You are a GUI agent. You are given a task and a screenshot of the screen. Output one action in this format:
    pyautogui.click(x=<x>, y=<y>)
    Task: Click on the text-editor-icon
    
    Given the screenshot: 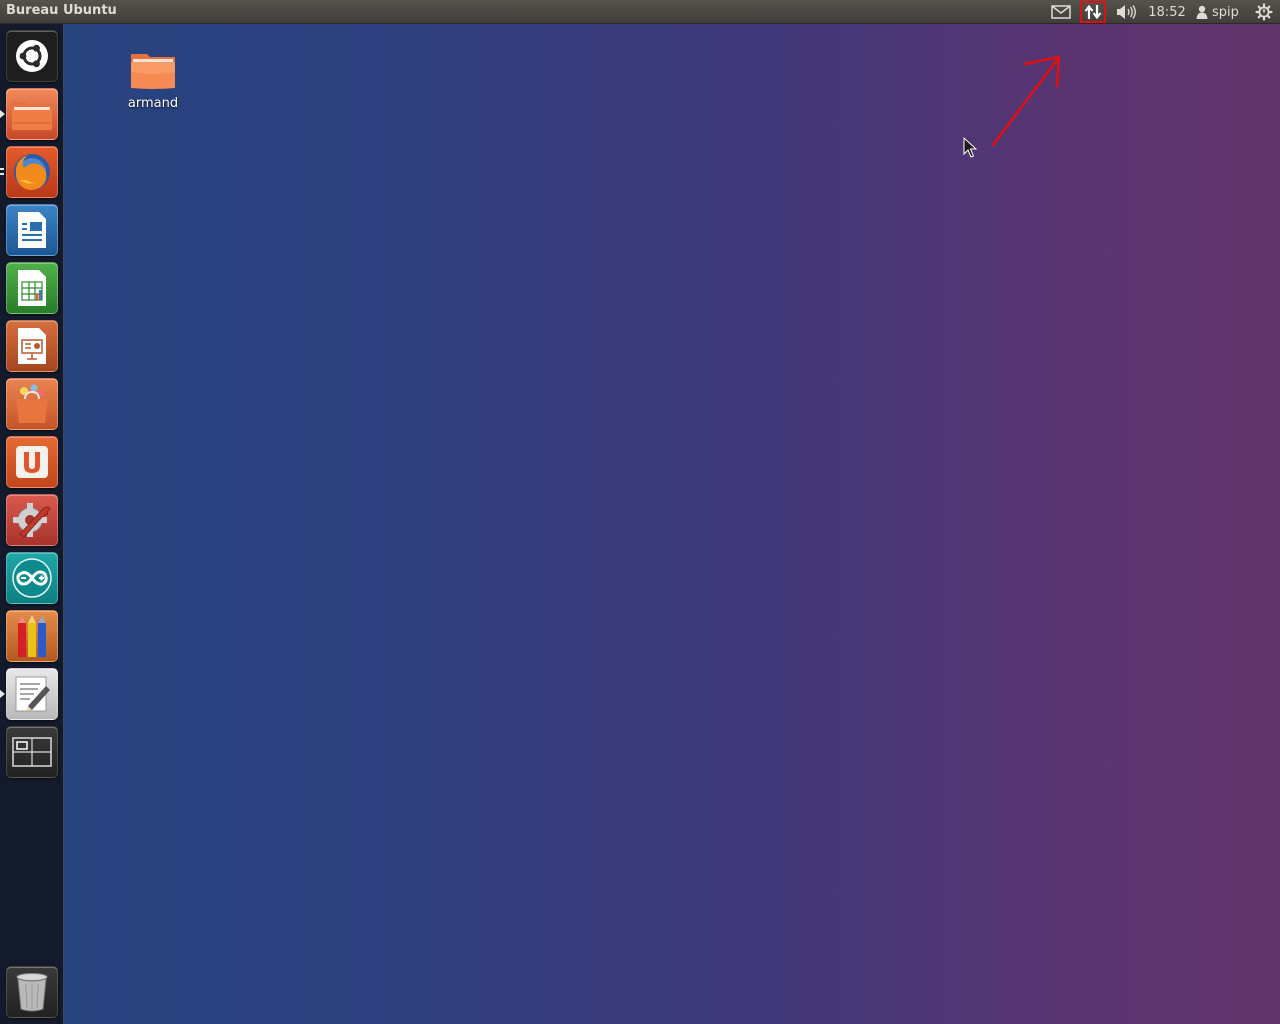 What is the action you would take?
    pyautogui.click(x=32, y=694)
    